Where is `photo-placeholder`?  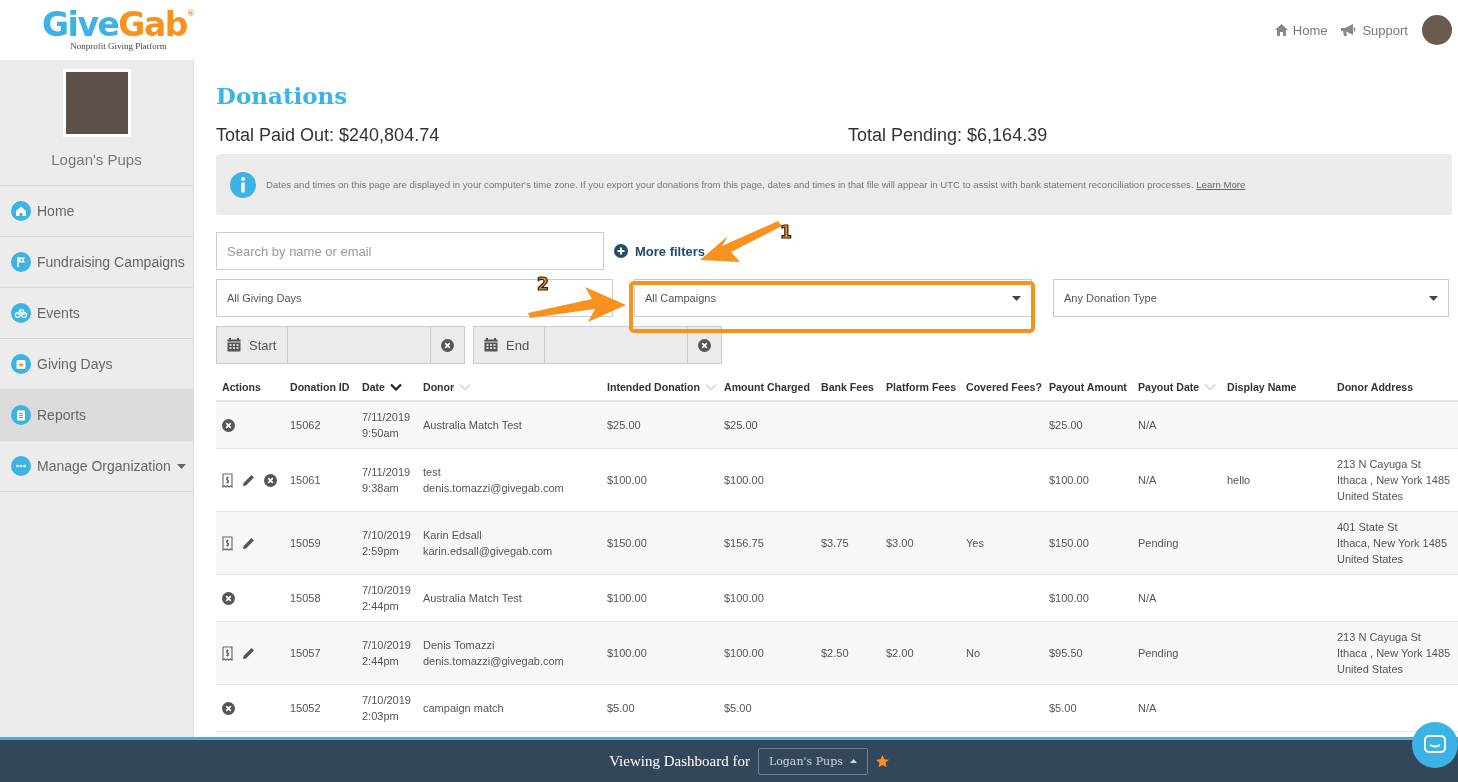
photo-placeholder is located at coordinates (96, 103).